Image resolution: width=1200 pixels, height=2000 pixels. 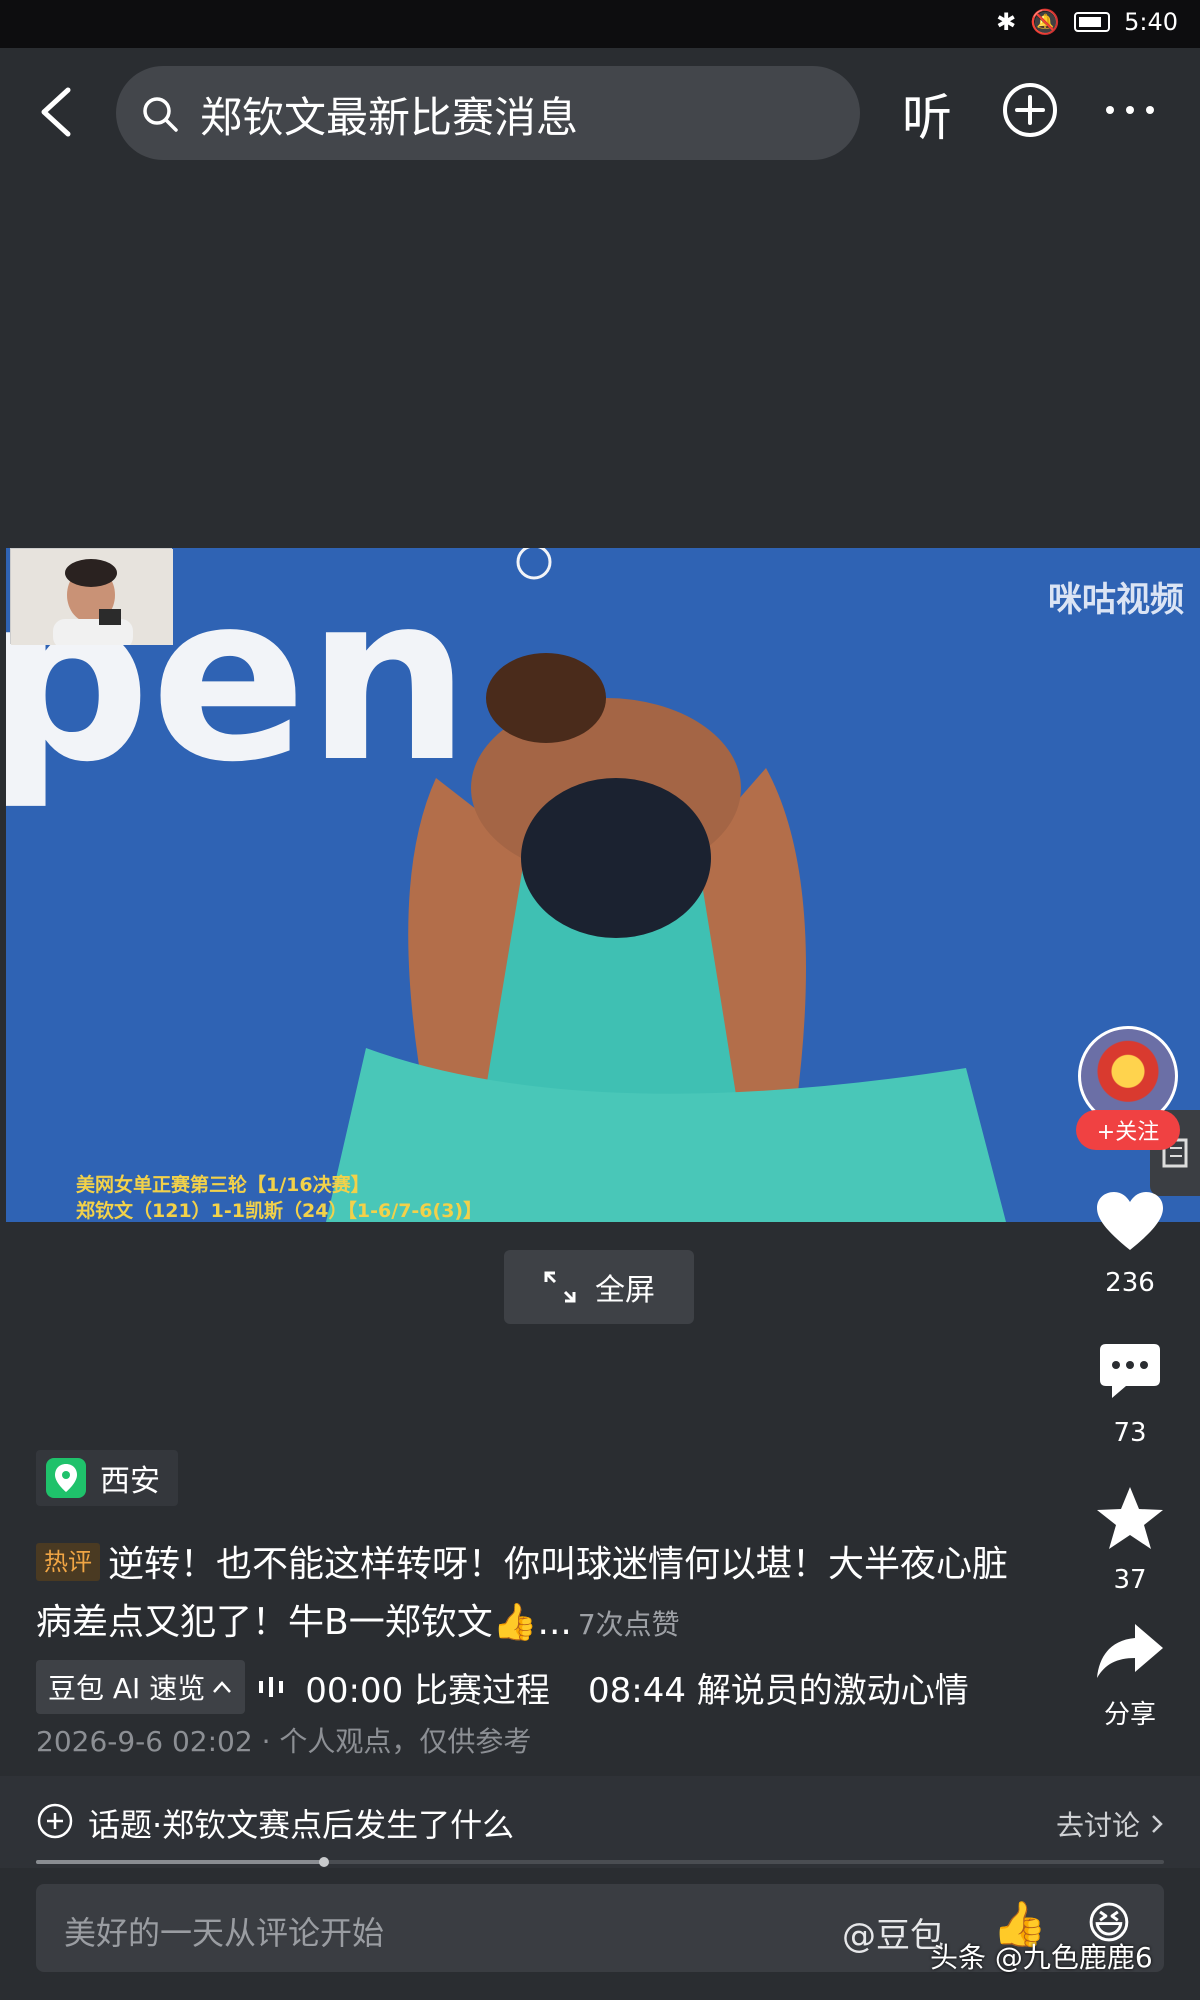 I want to click on source-credit: 头条 @九色鹿鹿6, so click(x=1041, y=1957).